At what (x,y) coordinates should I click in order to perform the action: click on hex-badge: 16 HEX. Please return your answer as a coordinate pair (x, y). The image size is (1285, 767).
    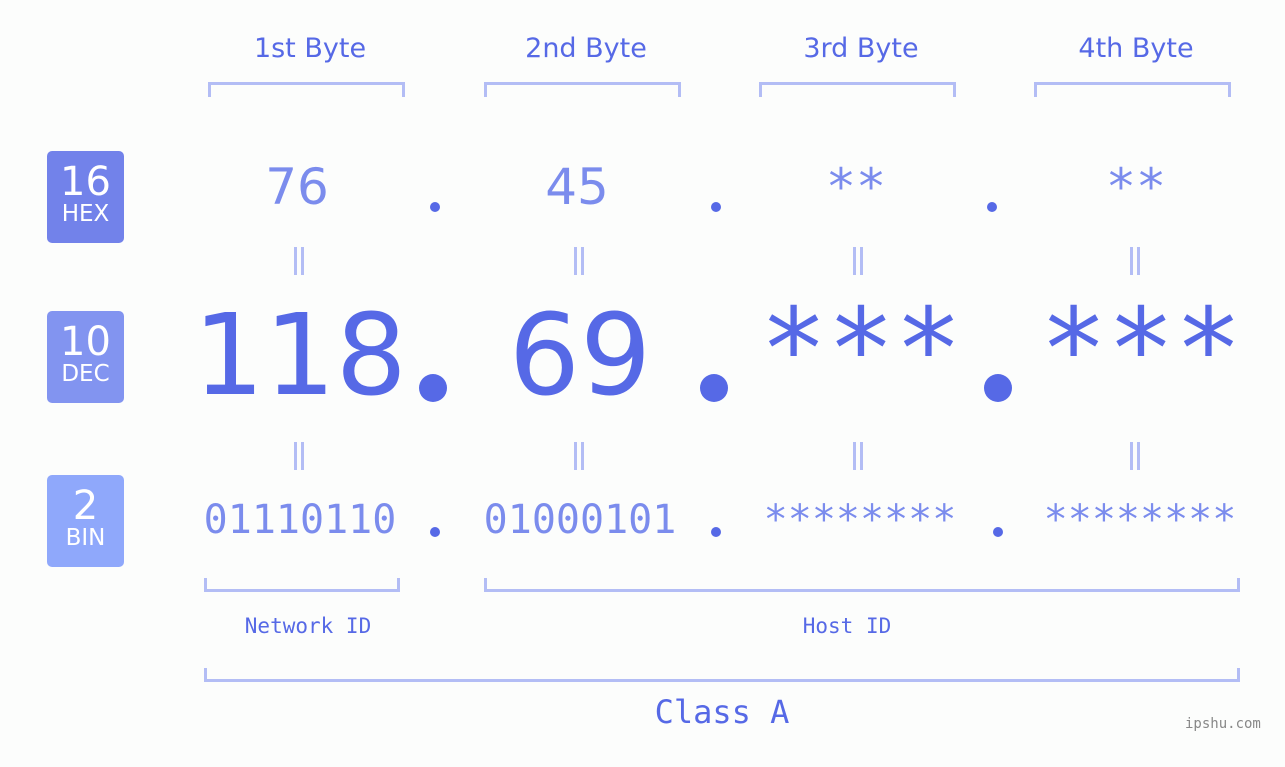
    Looking at the image, I should click on (85, 197).